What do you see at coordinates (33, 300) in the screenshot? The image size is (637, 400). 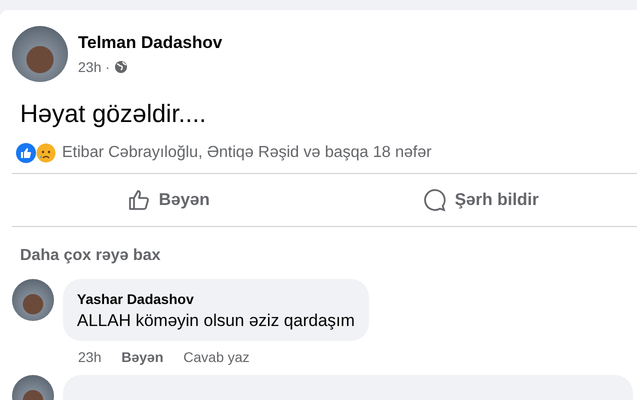 I see `avatar` at bounding box center [33, 300].